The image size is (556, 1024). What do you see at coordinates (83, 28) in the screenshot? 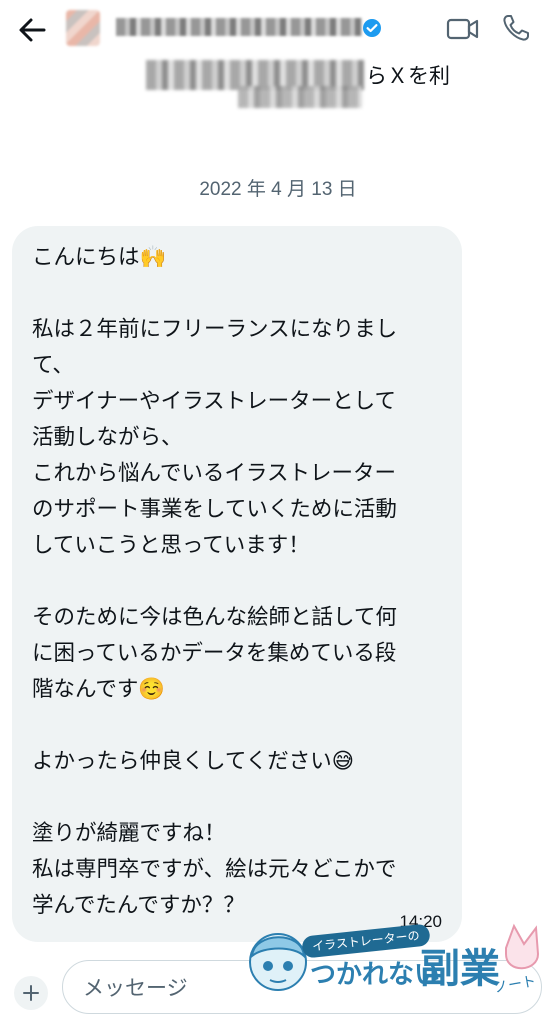
I see `avatar` at bounding box center [83, 28].